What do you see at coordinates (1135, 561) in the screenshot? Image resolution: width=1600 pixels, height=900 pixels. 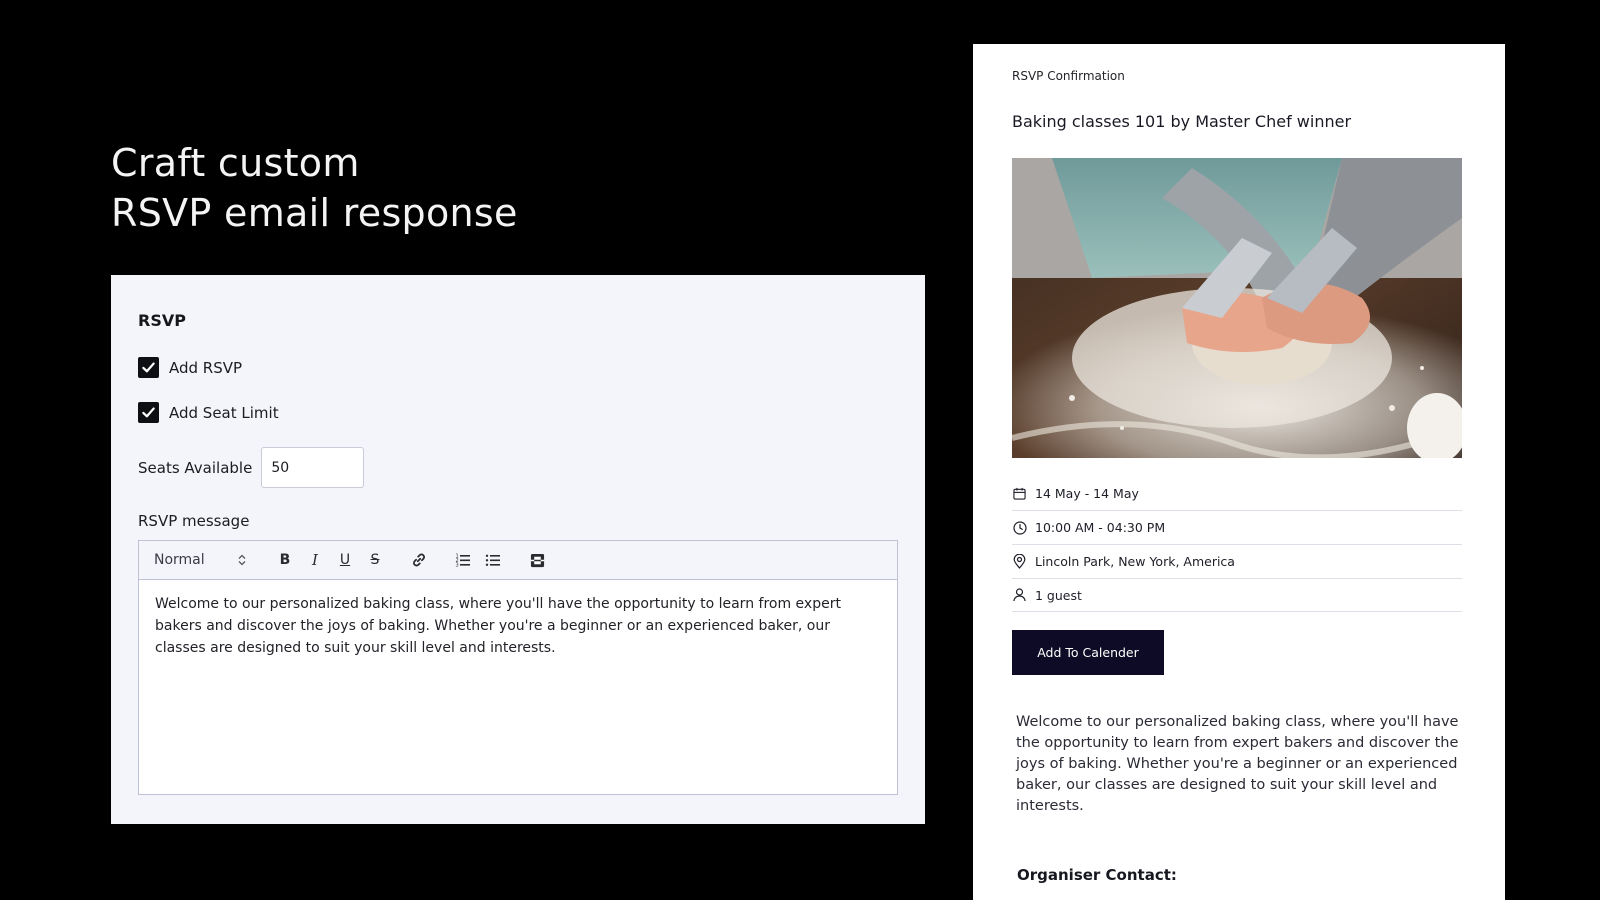 I see `event-location: Lincoln Park, New York, America` at bounding box center [1135, 561].